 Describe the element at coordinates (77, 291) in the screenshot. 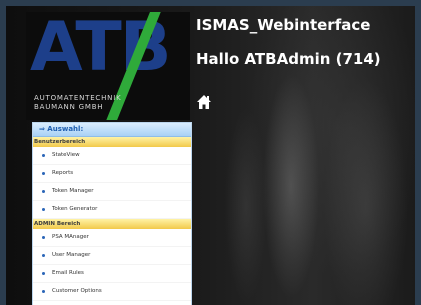

I see `menu-item-label: Customer Options` at that location.